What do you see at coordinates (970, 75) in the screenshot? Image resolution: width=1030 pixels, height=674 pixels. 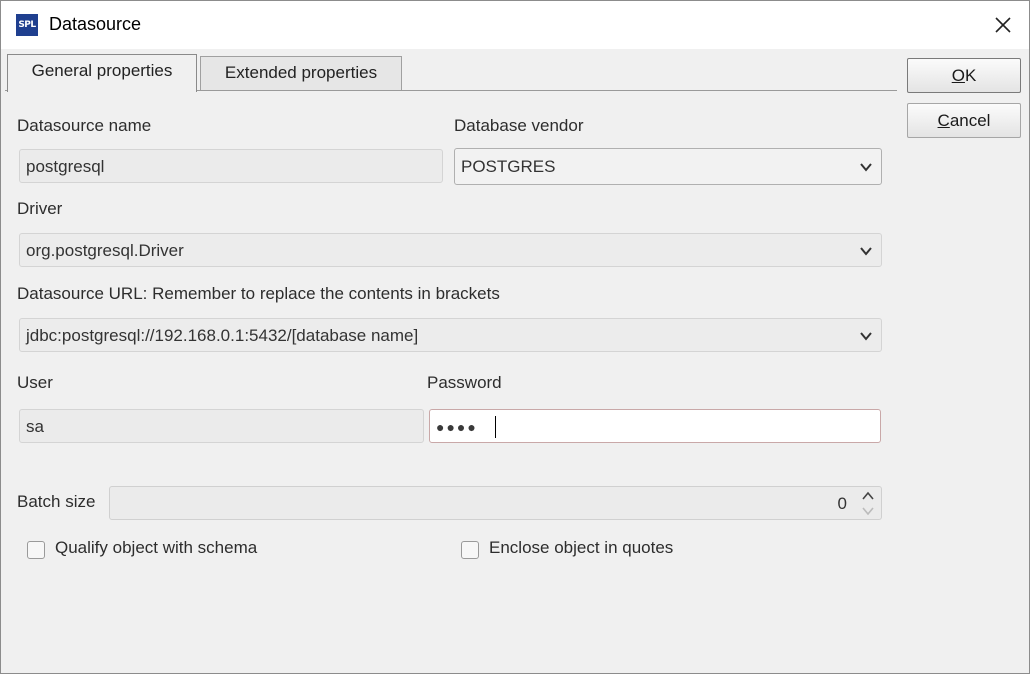 I see `ok-label-rest: K` at bounding box center [970, 75].